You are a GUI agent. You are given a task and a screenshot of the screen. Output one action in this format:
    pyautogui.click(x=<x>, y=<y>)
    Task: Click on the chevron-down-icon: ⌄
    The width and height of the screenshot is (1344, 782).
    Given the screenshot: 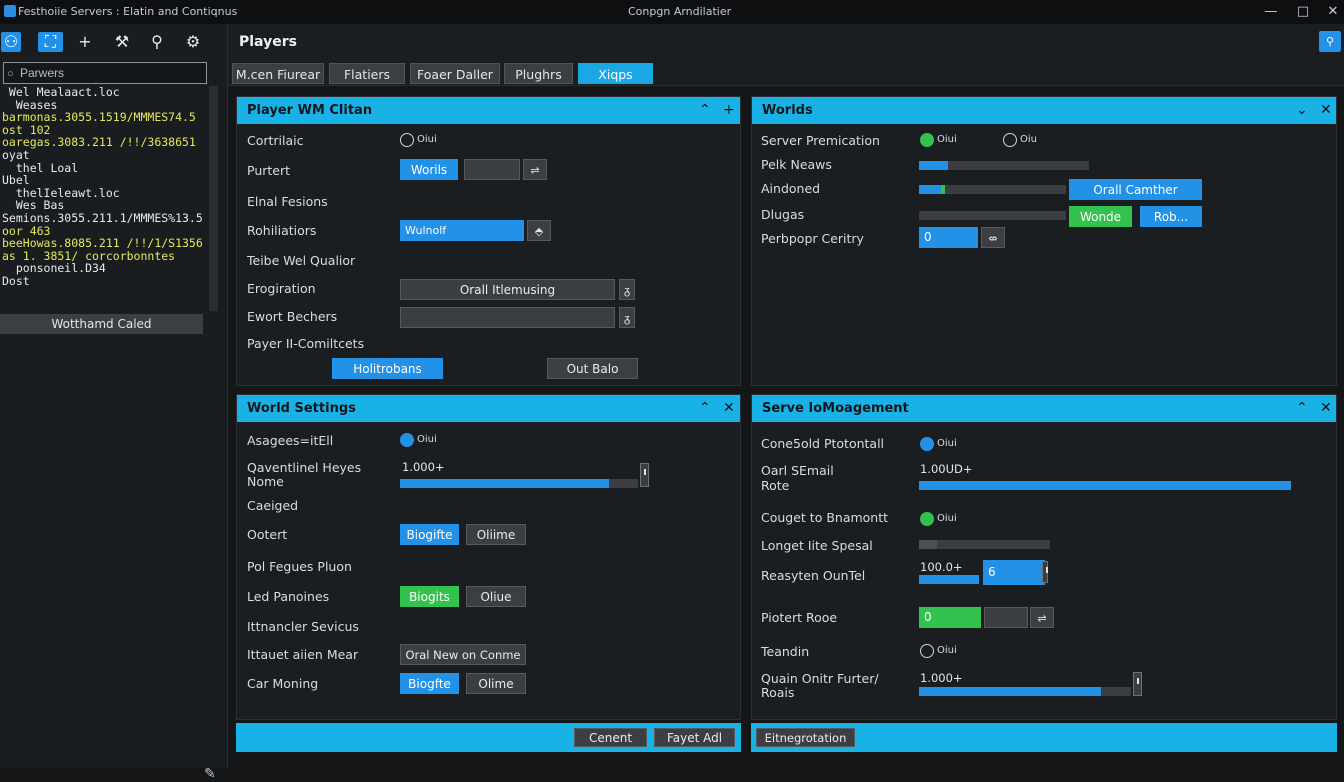 What is the action you would take?
    pyautogui.click(x=1302, y=110)
    